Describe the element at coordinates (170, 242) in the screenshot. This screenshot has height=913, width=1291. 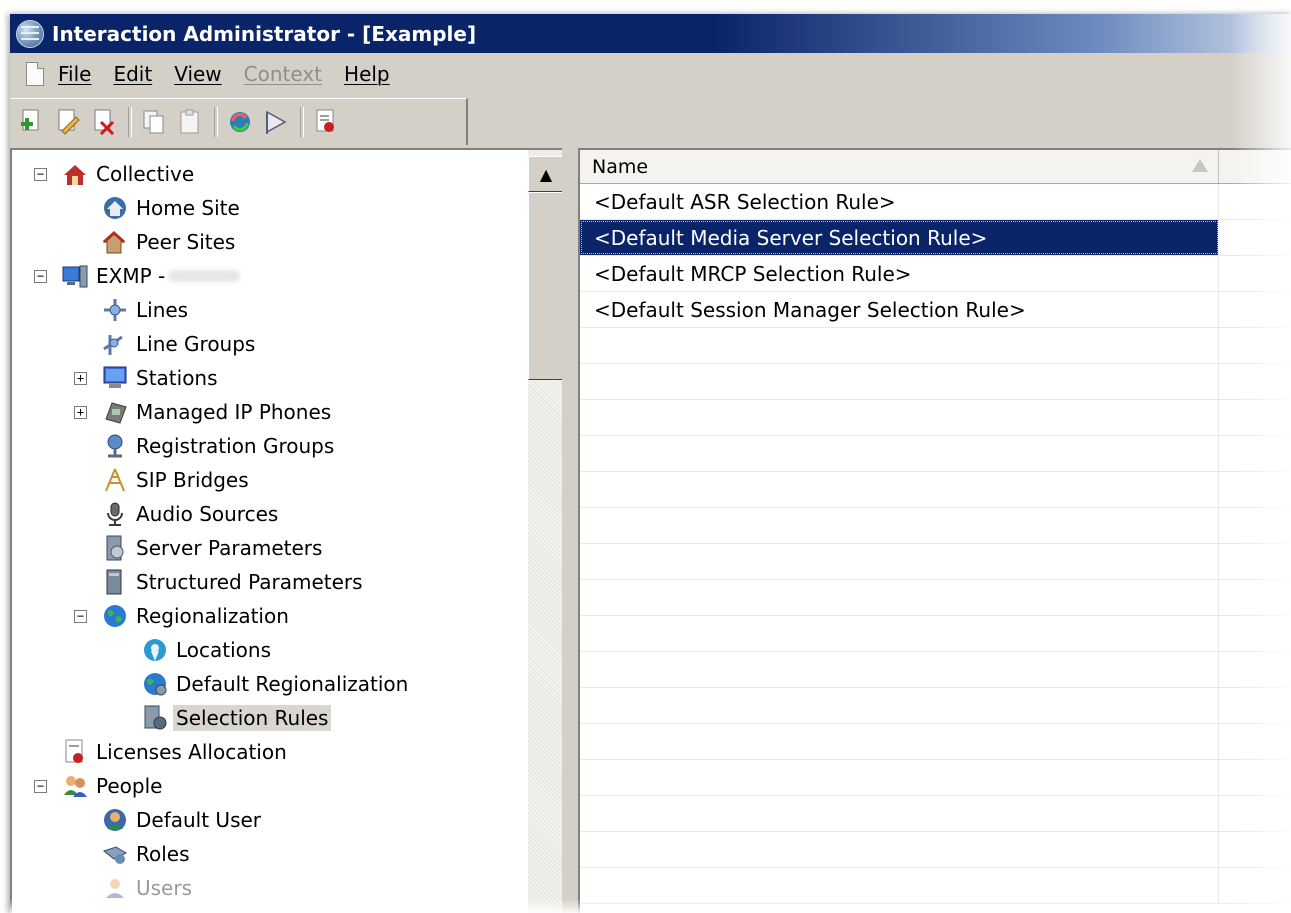
I see `tree-item-peer-sites: Peer Sites` at that location.